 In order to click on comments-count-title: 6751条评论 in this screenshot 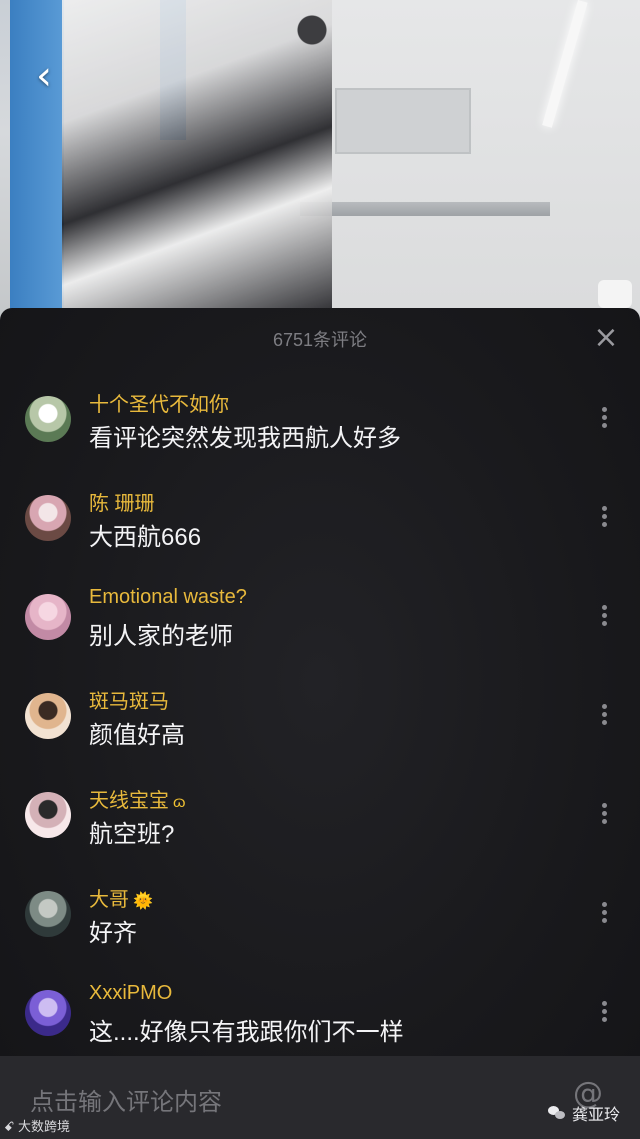, I will do `click(320, 340)`.